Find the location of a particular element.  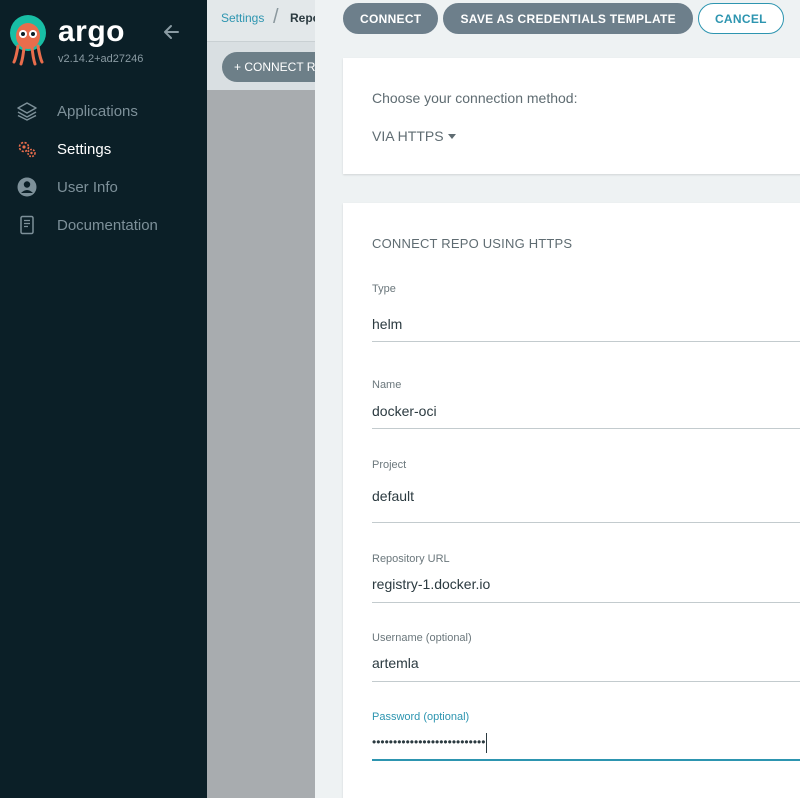

project-underline is located at coordinates (586, 522).